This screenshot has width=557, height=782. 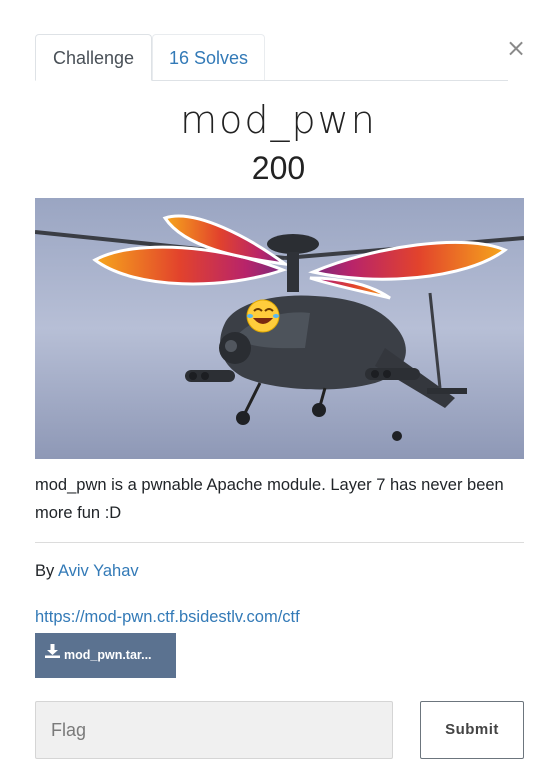 What do you see at coordinates (208, 57) in the screenshot?
I see `tab-solves: 16 Solves` at bounding box center [208, 57].